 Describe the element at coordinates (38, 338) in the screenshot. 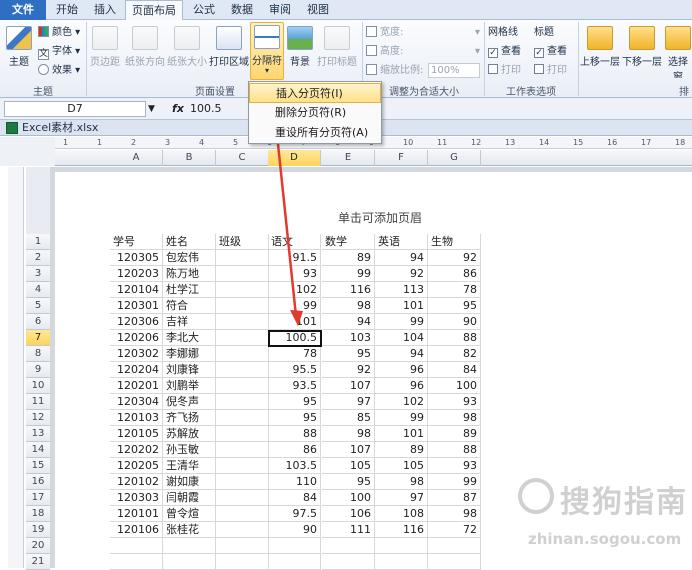

I see `row-header-7: 7` at that location.